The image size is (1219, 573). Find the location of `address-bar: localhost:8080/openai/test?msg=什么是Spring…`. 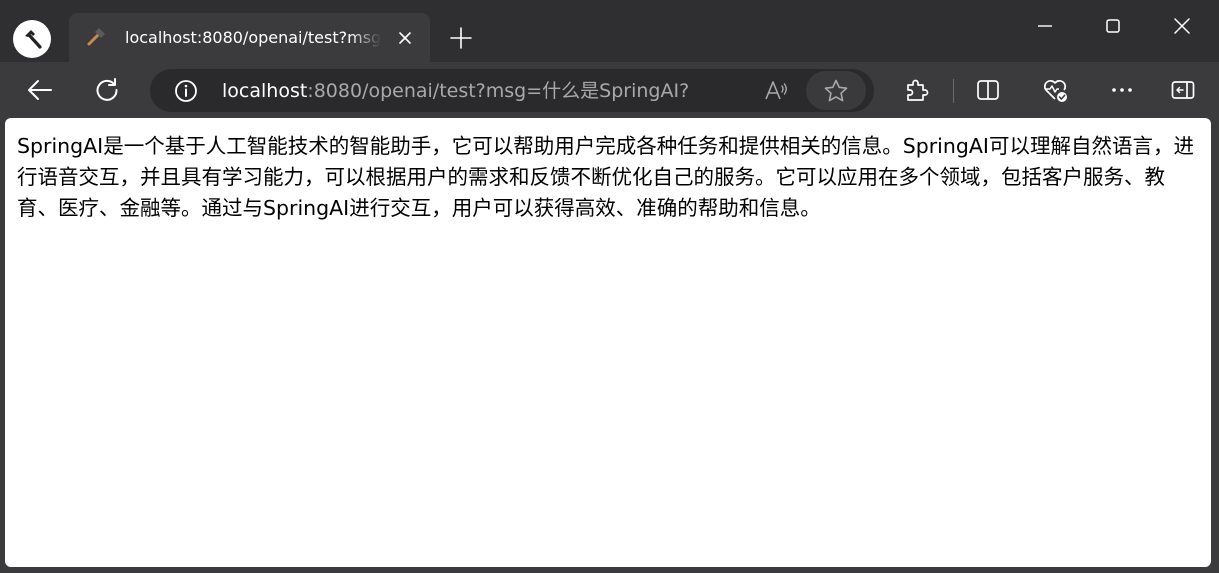

address-bar: localhost:8080/openai/test?msg=什么是Spring… is located at coordinates (512, 90).